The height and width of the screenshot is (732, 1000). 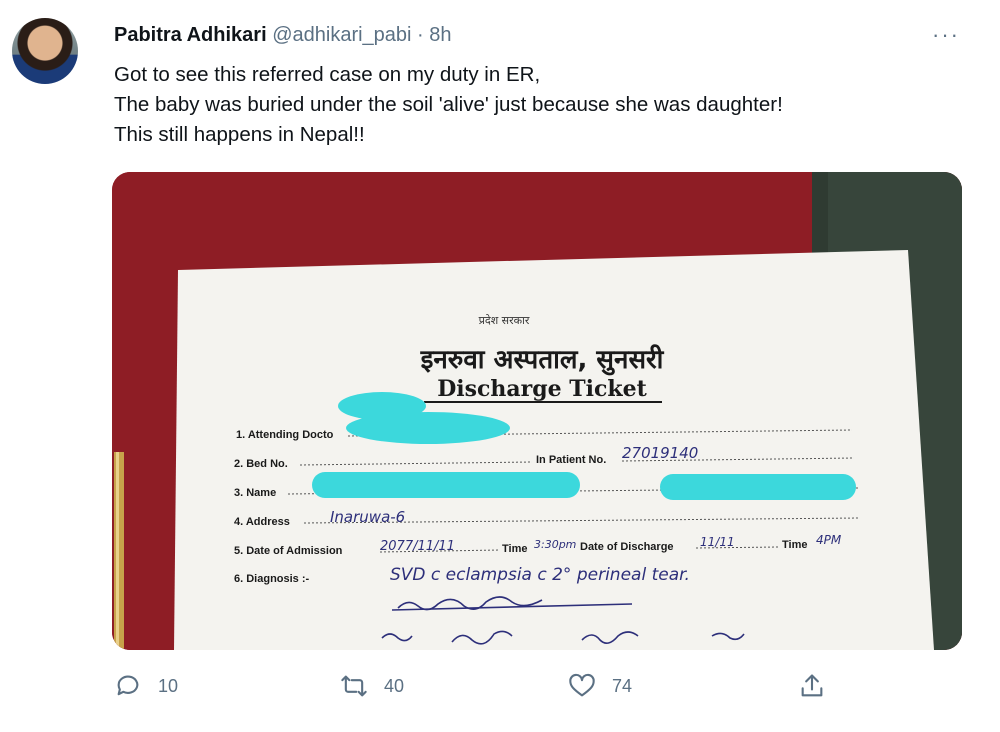 What do you see at coordinates (440, 35) in the screenshot?
I see `tweet-time: 8h` at bounding box center [440, 35].